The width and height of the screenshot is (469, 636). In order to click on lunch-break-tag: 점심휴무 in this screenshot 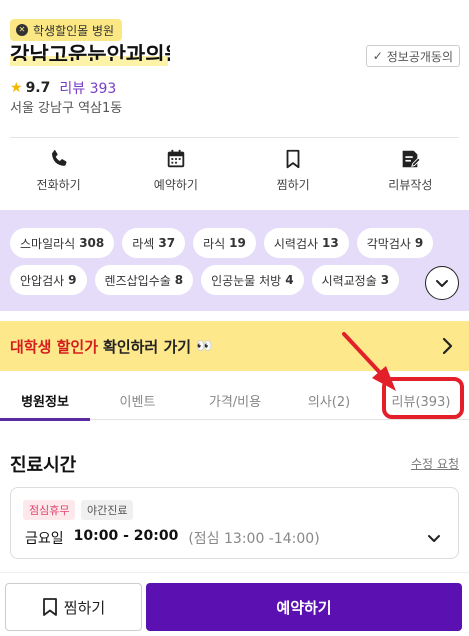, I will do `click(49, 510)`.